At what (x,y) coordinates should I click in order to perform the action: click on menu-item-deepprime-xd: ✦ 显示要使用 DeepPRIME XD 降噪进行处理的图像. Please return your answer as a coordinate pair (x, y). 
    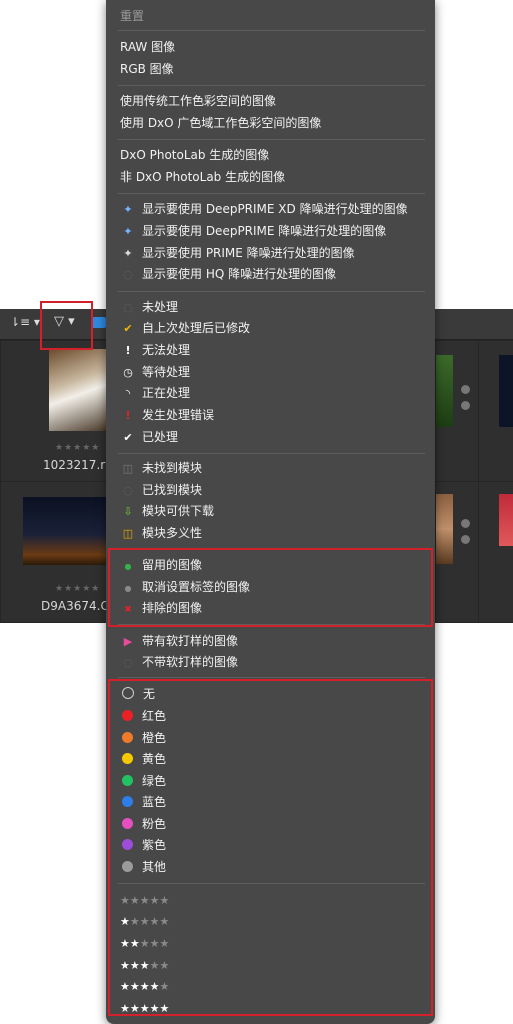
    Looking at the image, I should click on (264, 209).